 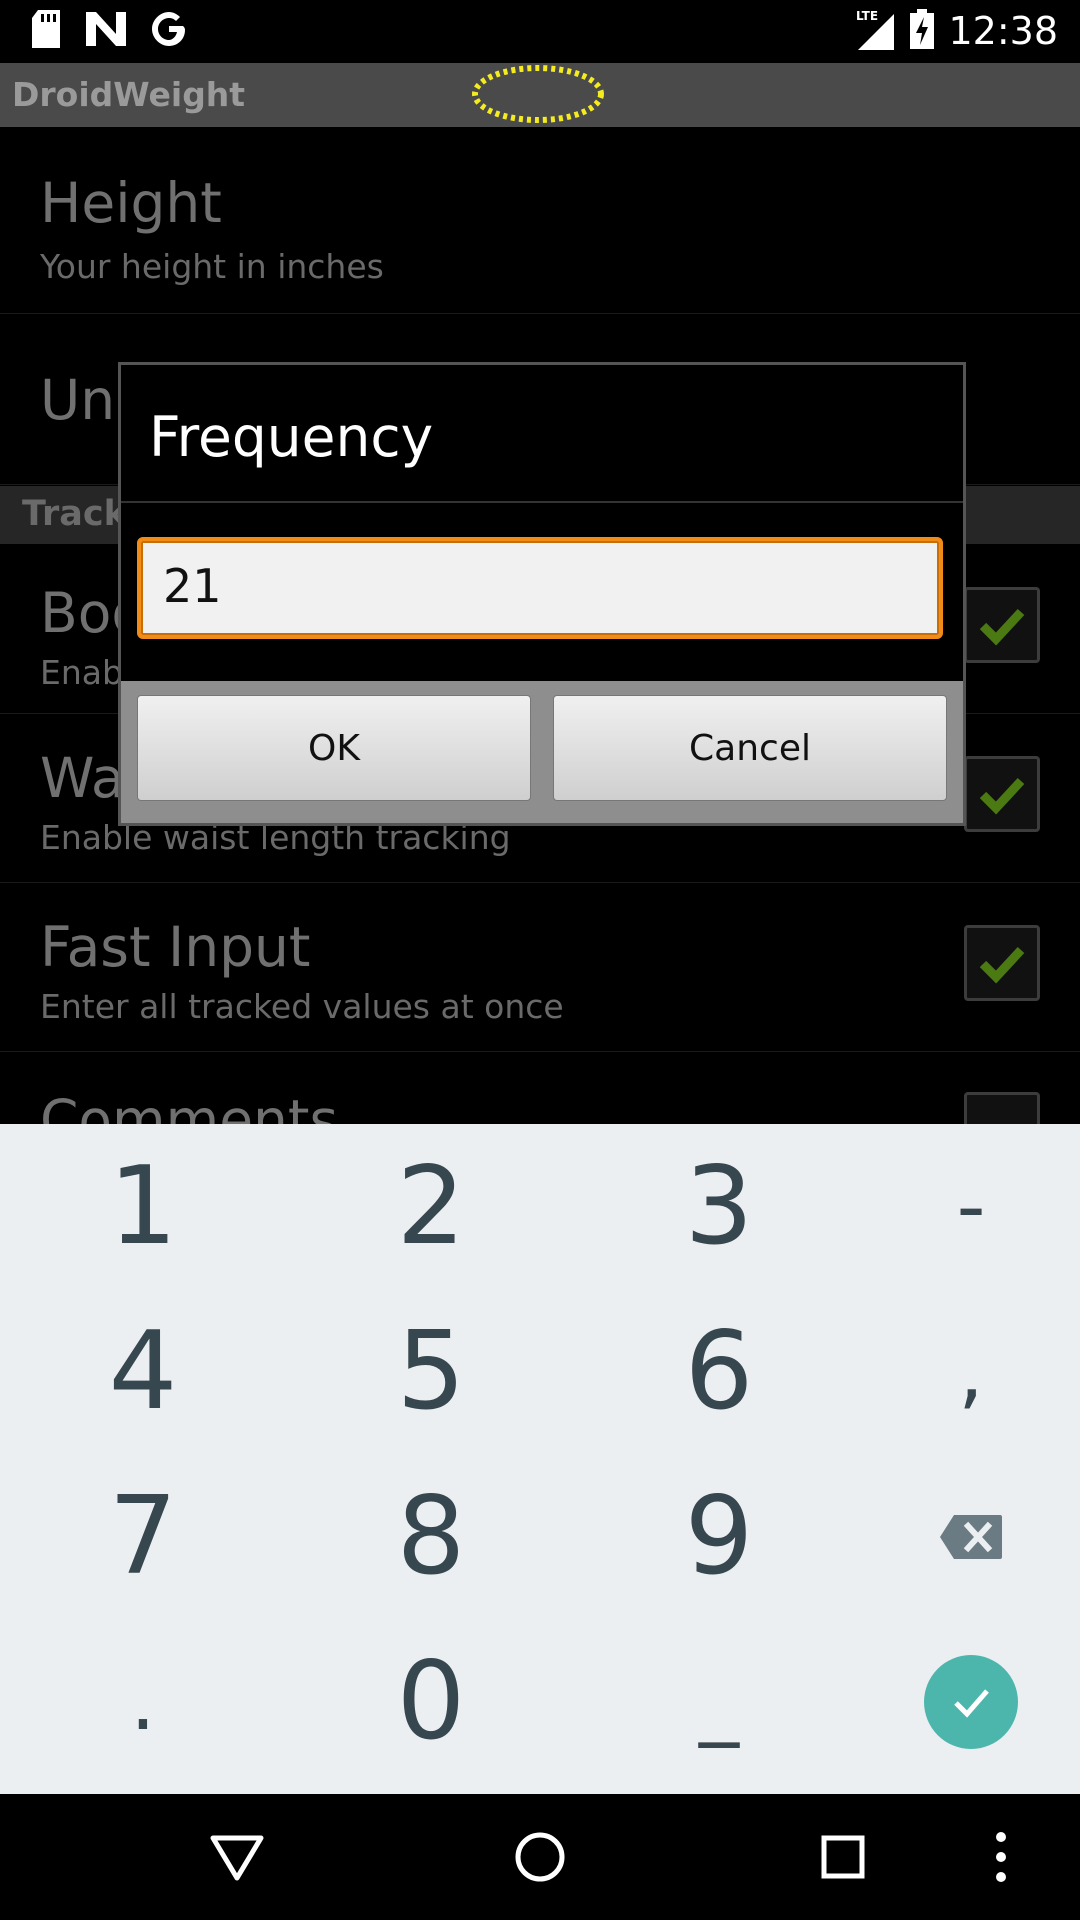 What do you see at coordinates (542, 502) in the screenshot?
I see `dialog-divider` at bounding box center [542, 502].